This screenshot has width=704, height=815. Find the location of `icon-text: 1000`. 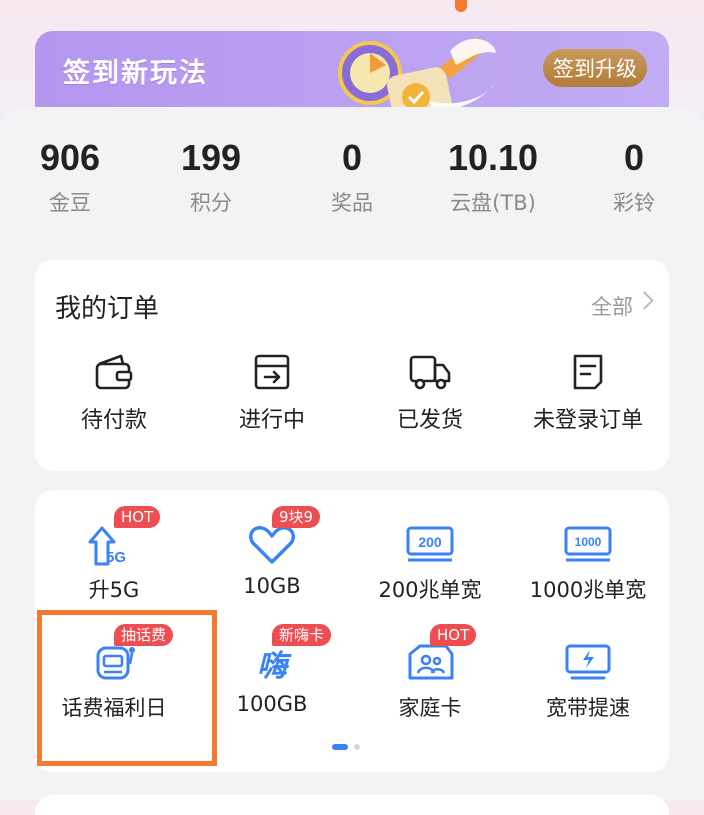

icon-text: 1000 is located at coordinates (588, 542).